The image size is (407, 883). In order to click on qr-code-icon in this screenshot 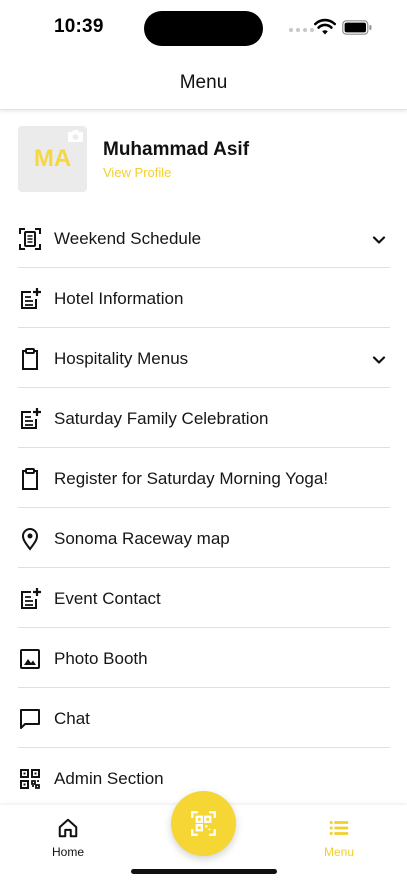, I will do `click(30, 779)`.